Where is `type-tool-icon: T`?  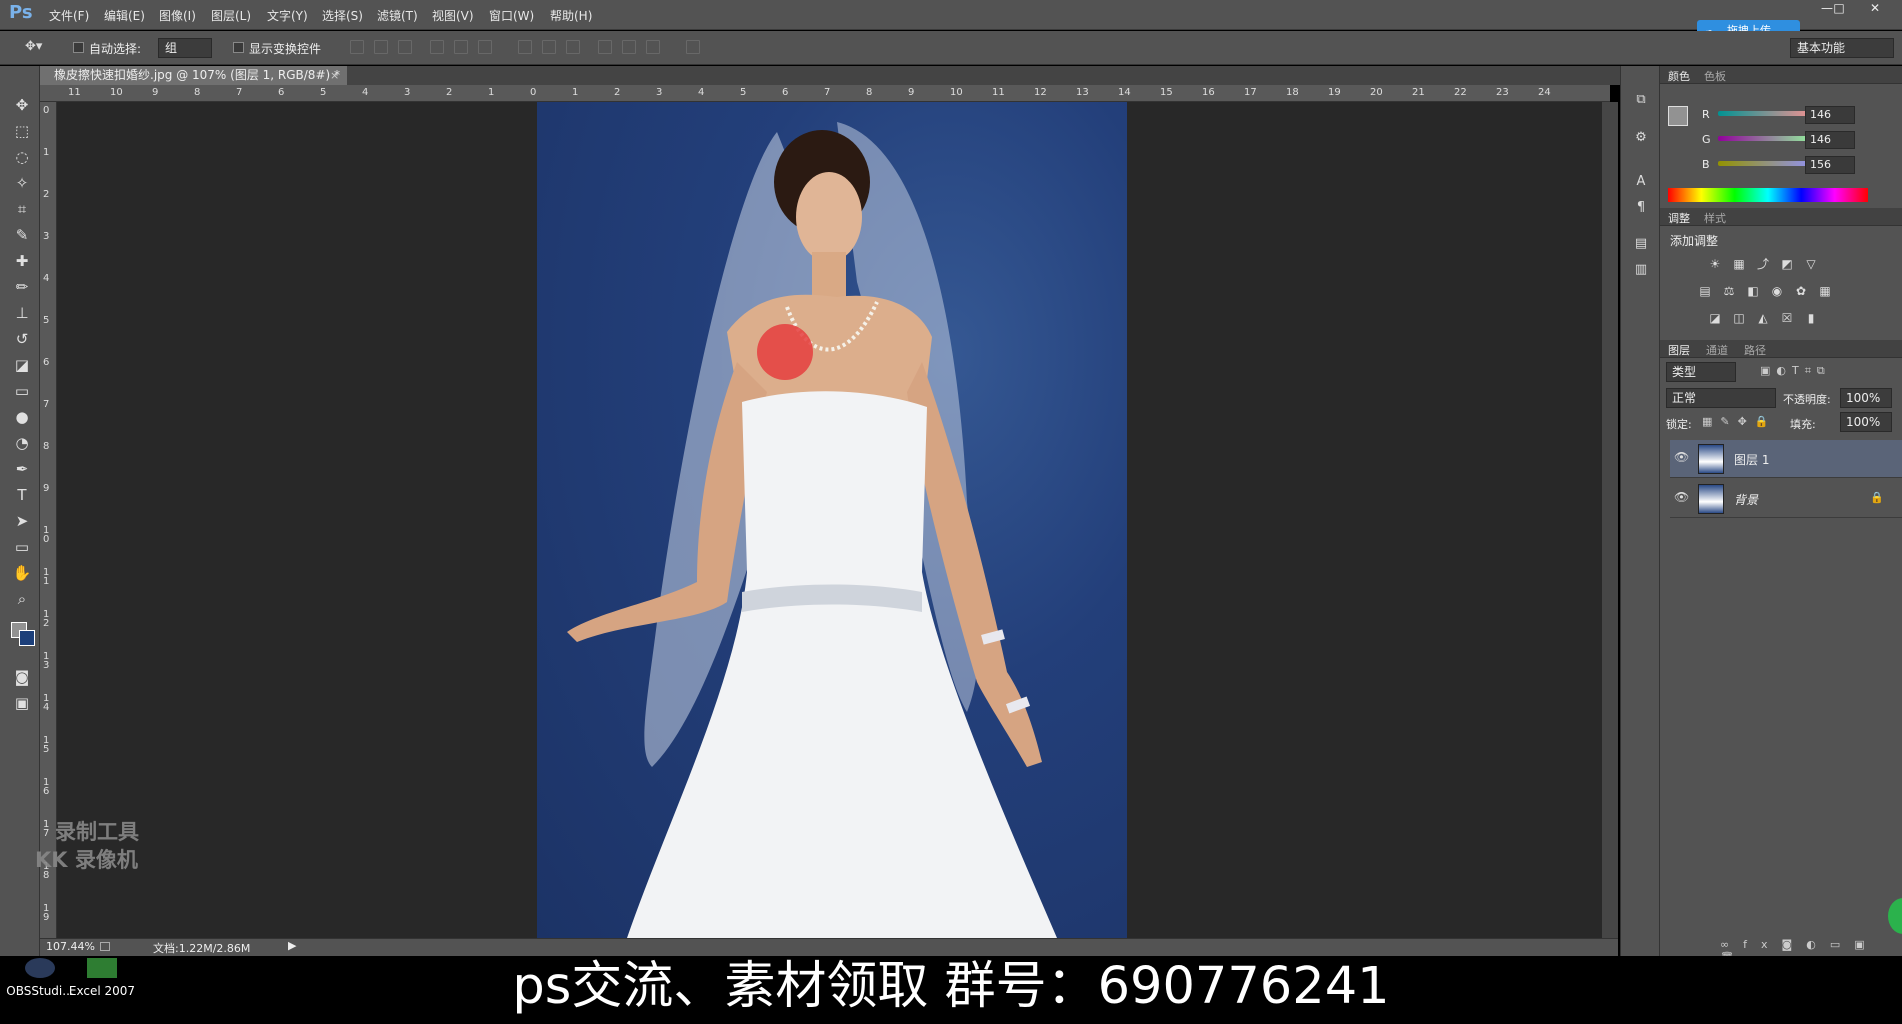 type-tool-icon: T is located at coordinates (22, 495).